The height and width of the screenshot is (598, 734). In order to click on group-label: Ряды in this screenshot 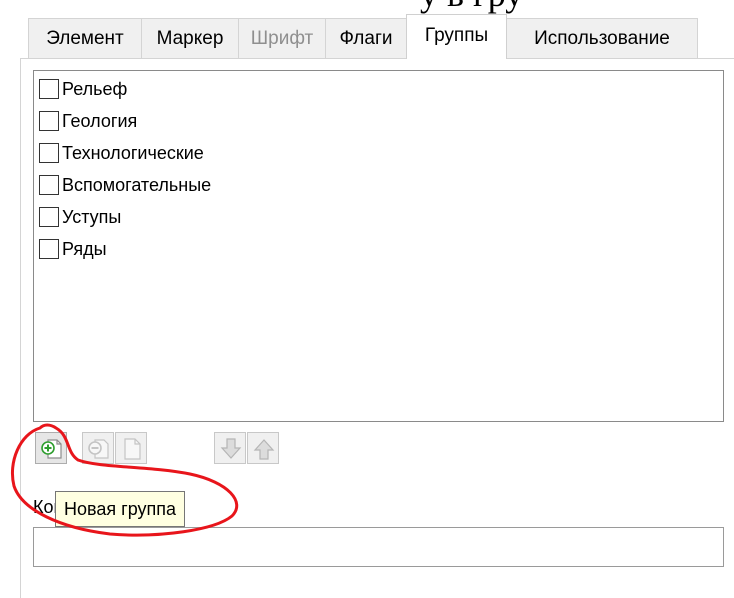, I will do `click(84, 248)`.